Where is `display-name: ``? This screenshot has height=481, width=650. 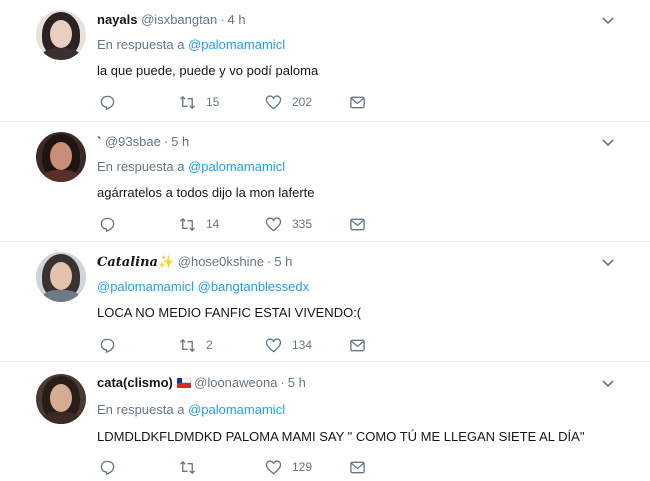
display-name: ` is located at coordinates (99, 141).